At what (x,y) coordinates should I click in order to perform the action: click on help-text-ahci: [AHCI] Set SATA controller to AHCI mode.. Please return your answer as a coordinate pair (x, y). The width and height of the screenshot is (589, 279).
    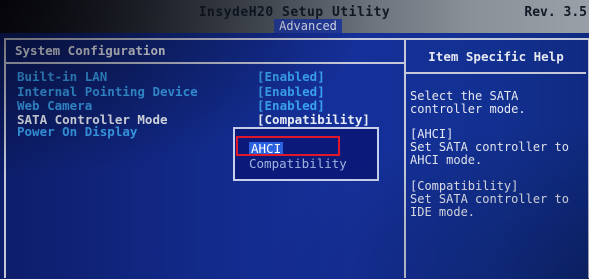
    Looking at the image, I should click on (489, 147).